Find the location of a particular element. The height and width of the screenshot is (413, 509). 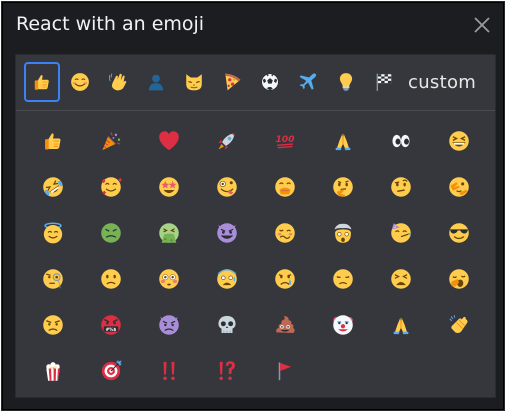

partying-face-icon is located at coordinates (401, 233).